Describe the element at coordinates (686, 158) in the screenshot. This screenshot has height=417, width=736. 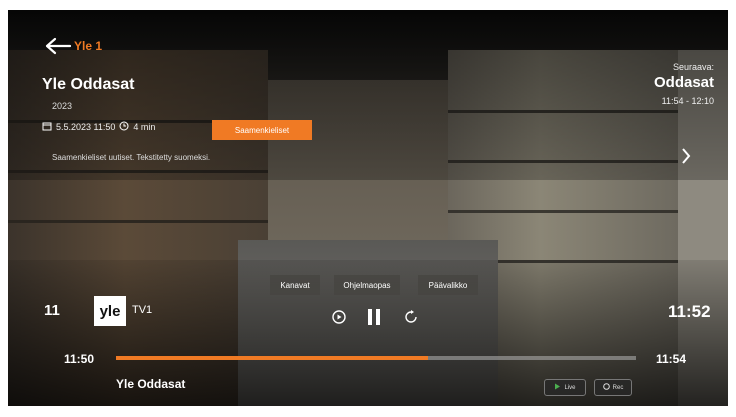
I see `chevron-right-icon` at that location.